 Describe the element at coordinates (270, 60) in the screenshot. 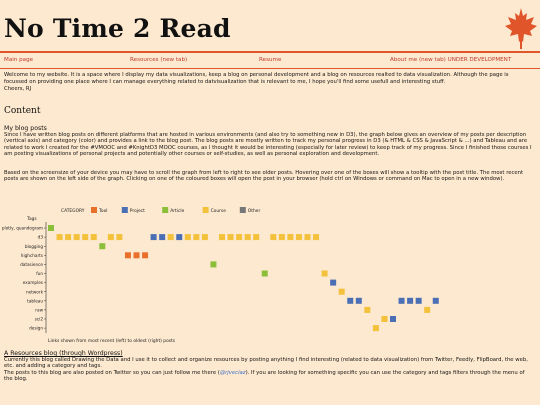

I see `nav-resume: Resume` at that location.